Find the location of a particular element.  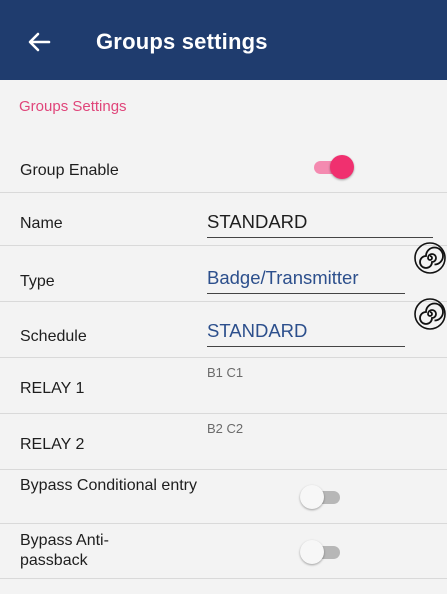

bypass-antipassback-label: Bypass Anti-passback is located at coordinates (64, 550).